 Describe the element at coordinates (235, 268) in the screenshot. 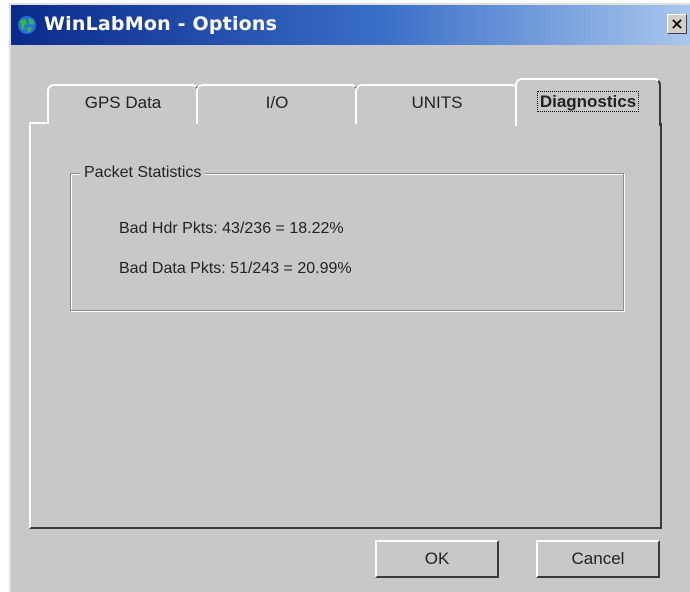

I see `bad-data-packets-stat: Bad Data Pkts: 51/243 = 20.99%` at that location.